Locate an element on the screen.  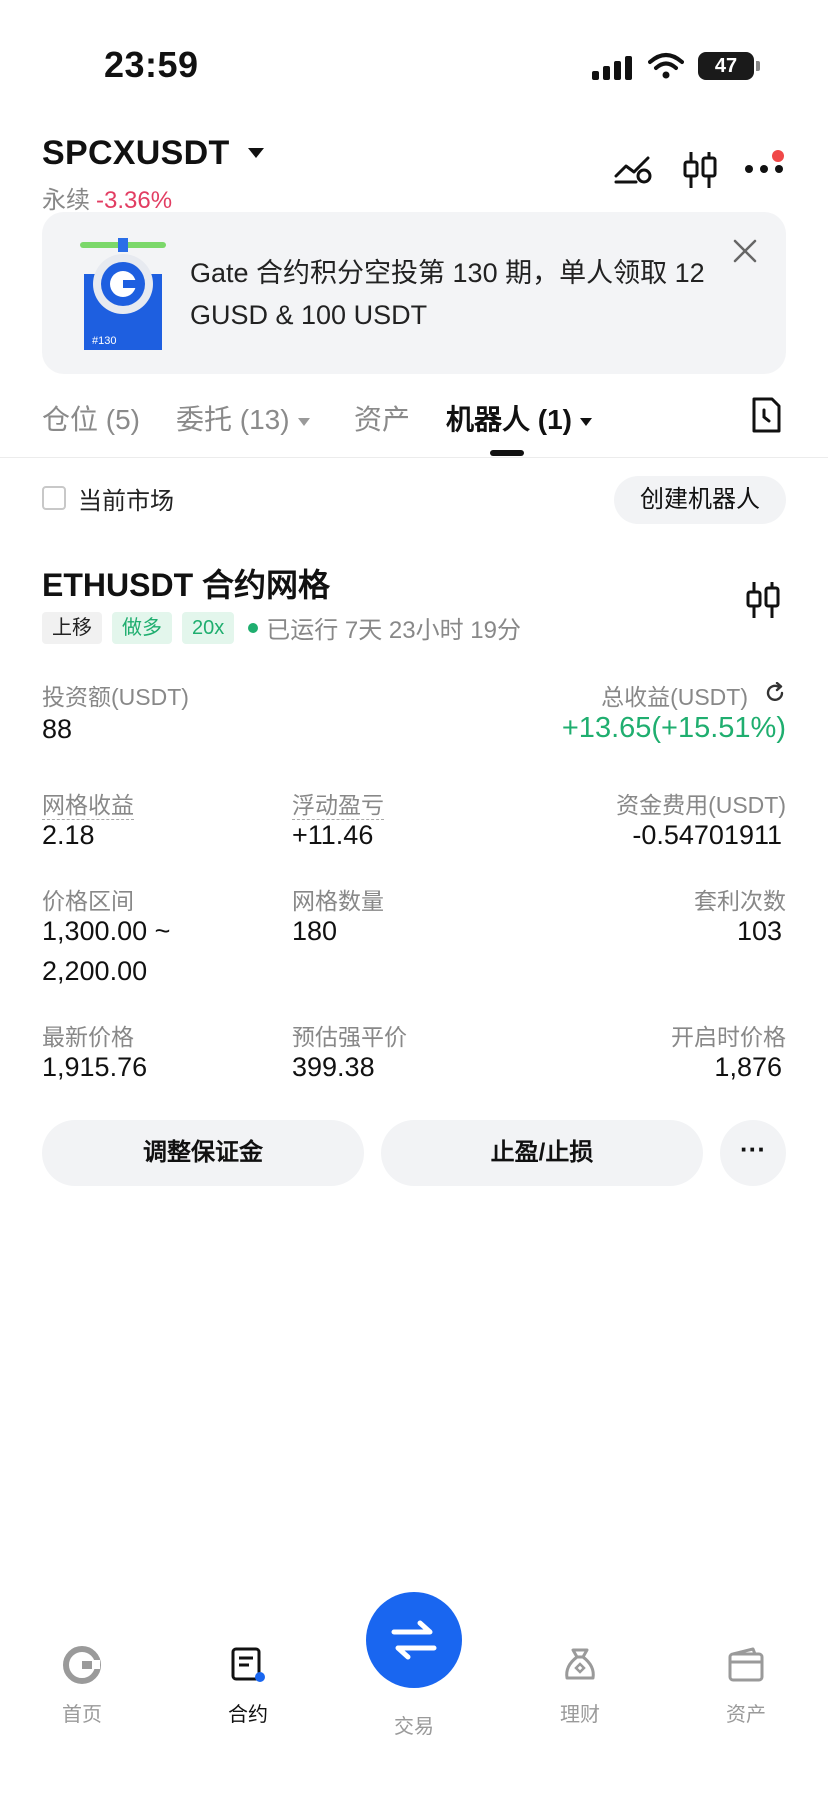
battery-cap is located at coordinates (758, 66).